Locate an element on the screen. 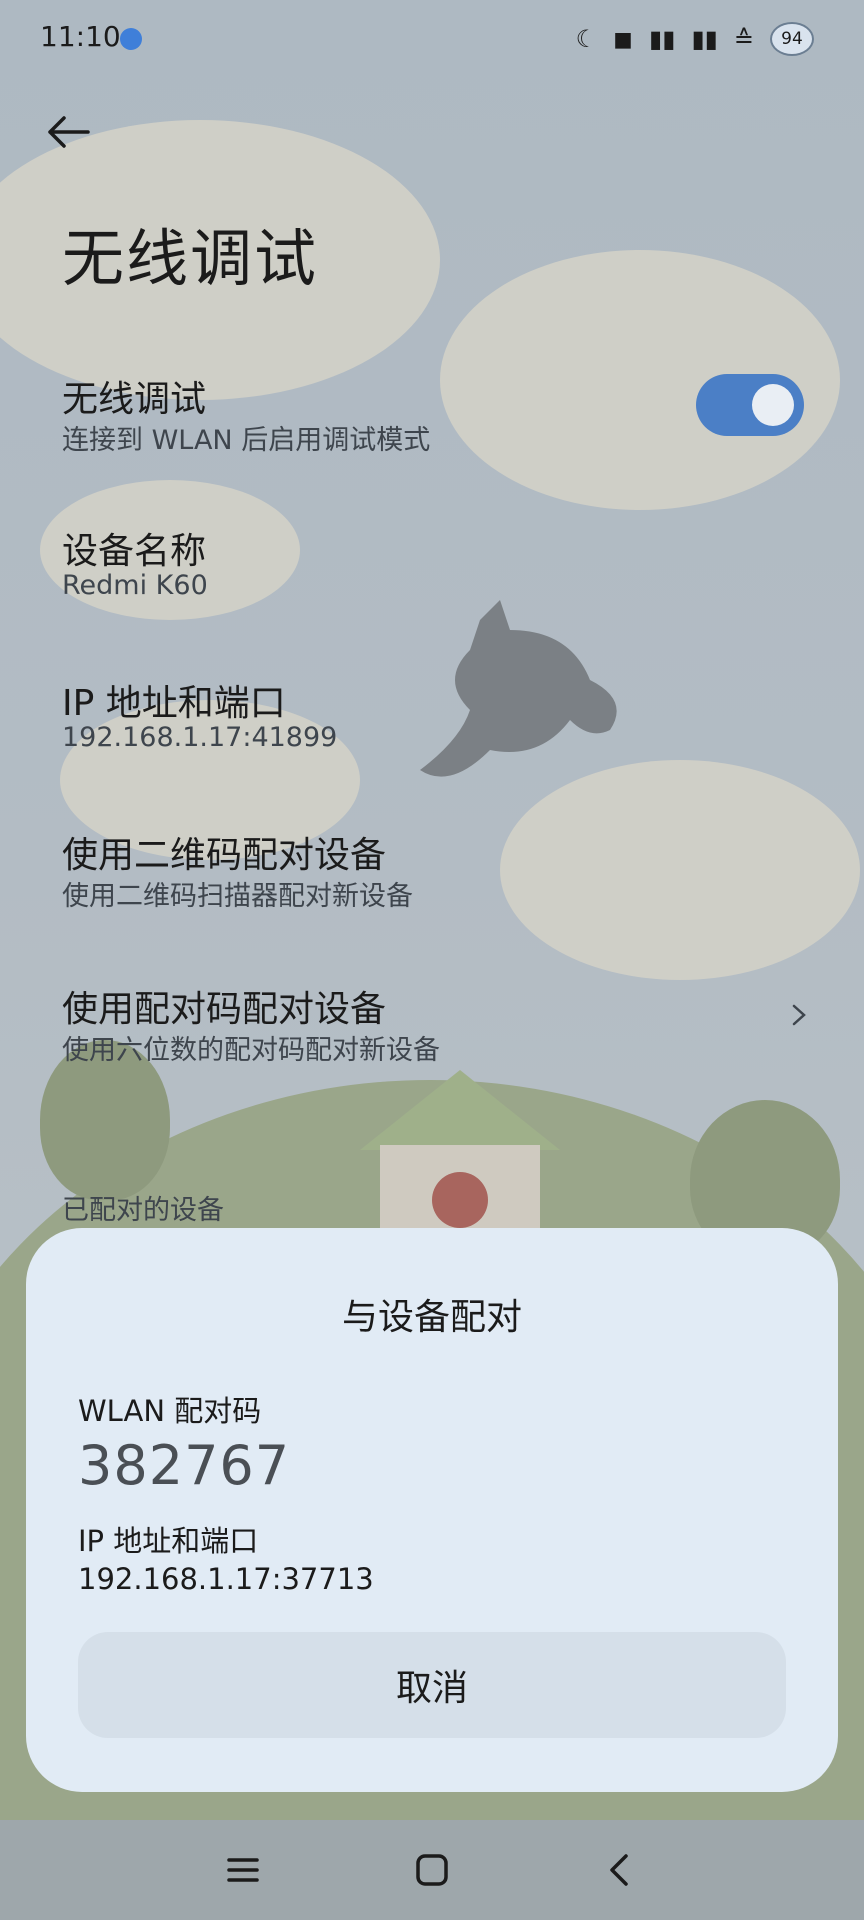  ip-port-value: 192.168.1.17:41899 is located at coordinates (200, 737).